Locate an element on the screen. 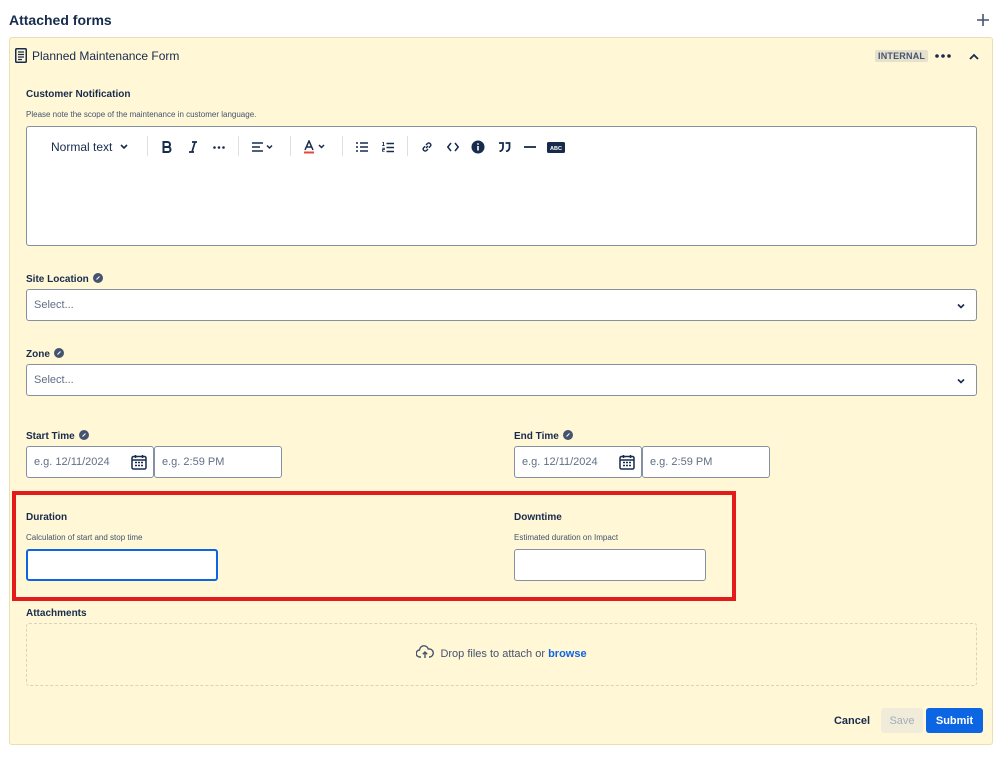 Image resolution: width=999 pixels, height=758 pixels. text-color-icon is located at coordinates (314, 147).